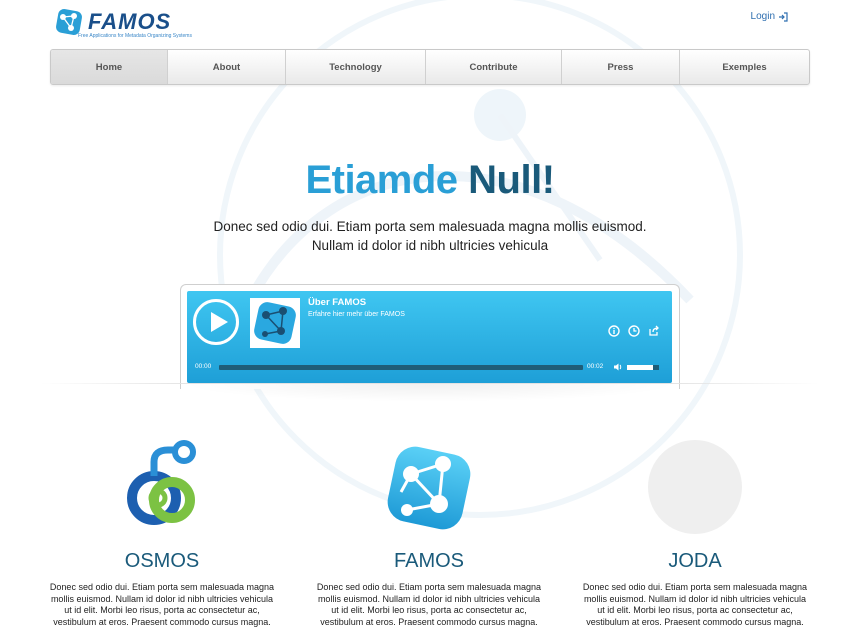 This screenshot has width=860, height=628. What do you see at coordinates (275, 323) in the screenshot?
I see `player-thumbnail` at bounding box center [275, 323].